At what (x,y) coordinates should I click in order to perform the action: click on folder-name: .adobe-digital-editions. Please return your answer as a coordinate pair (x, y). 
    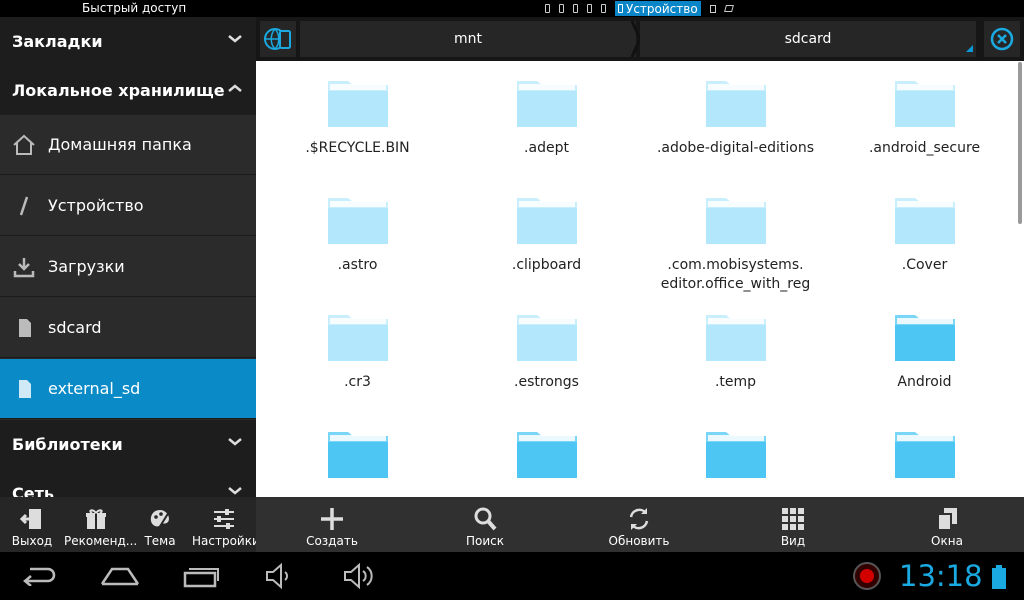
    Looking at the image, I should click on (735, 148).